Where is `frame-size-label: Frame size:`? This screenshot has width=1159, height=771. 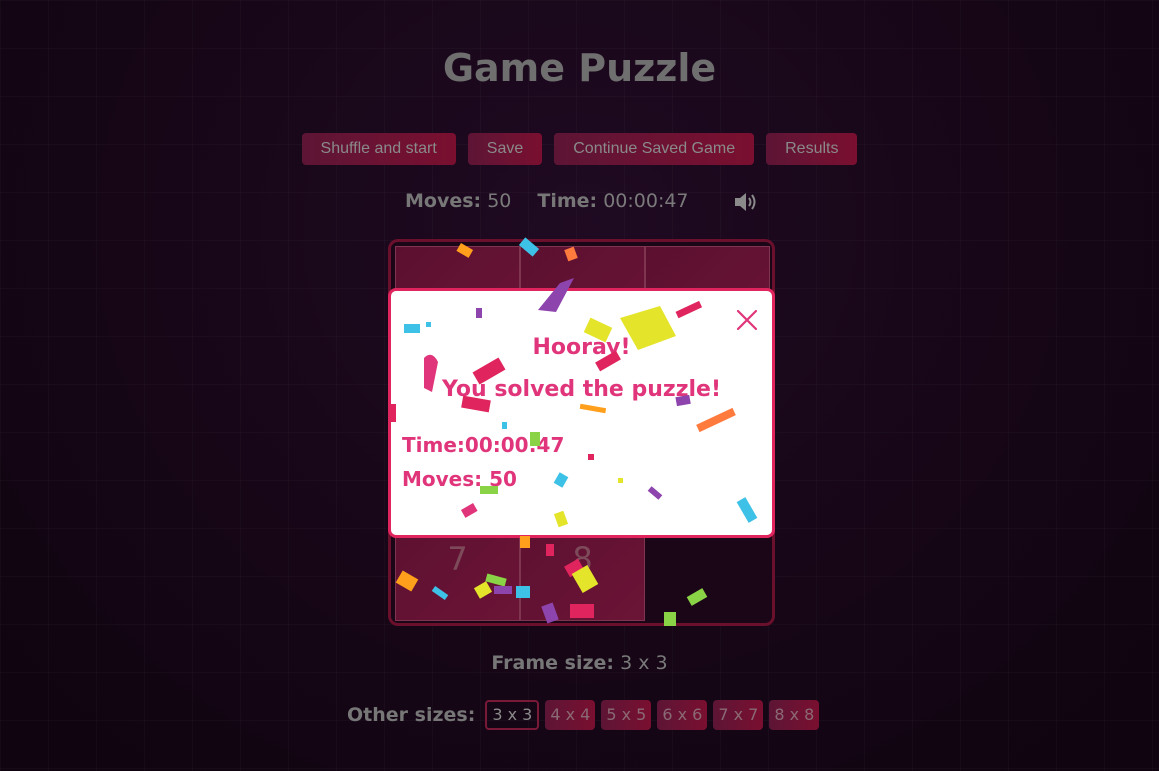 frame-size-label: Frame size: is located at coordinates (553, 663).